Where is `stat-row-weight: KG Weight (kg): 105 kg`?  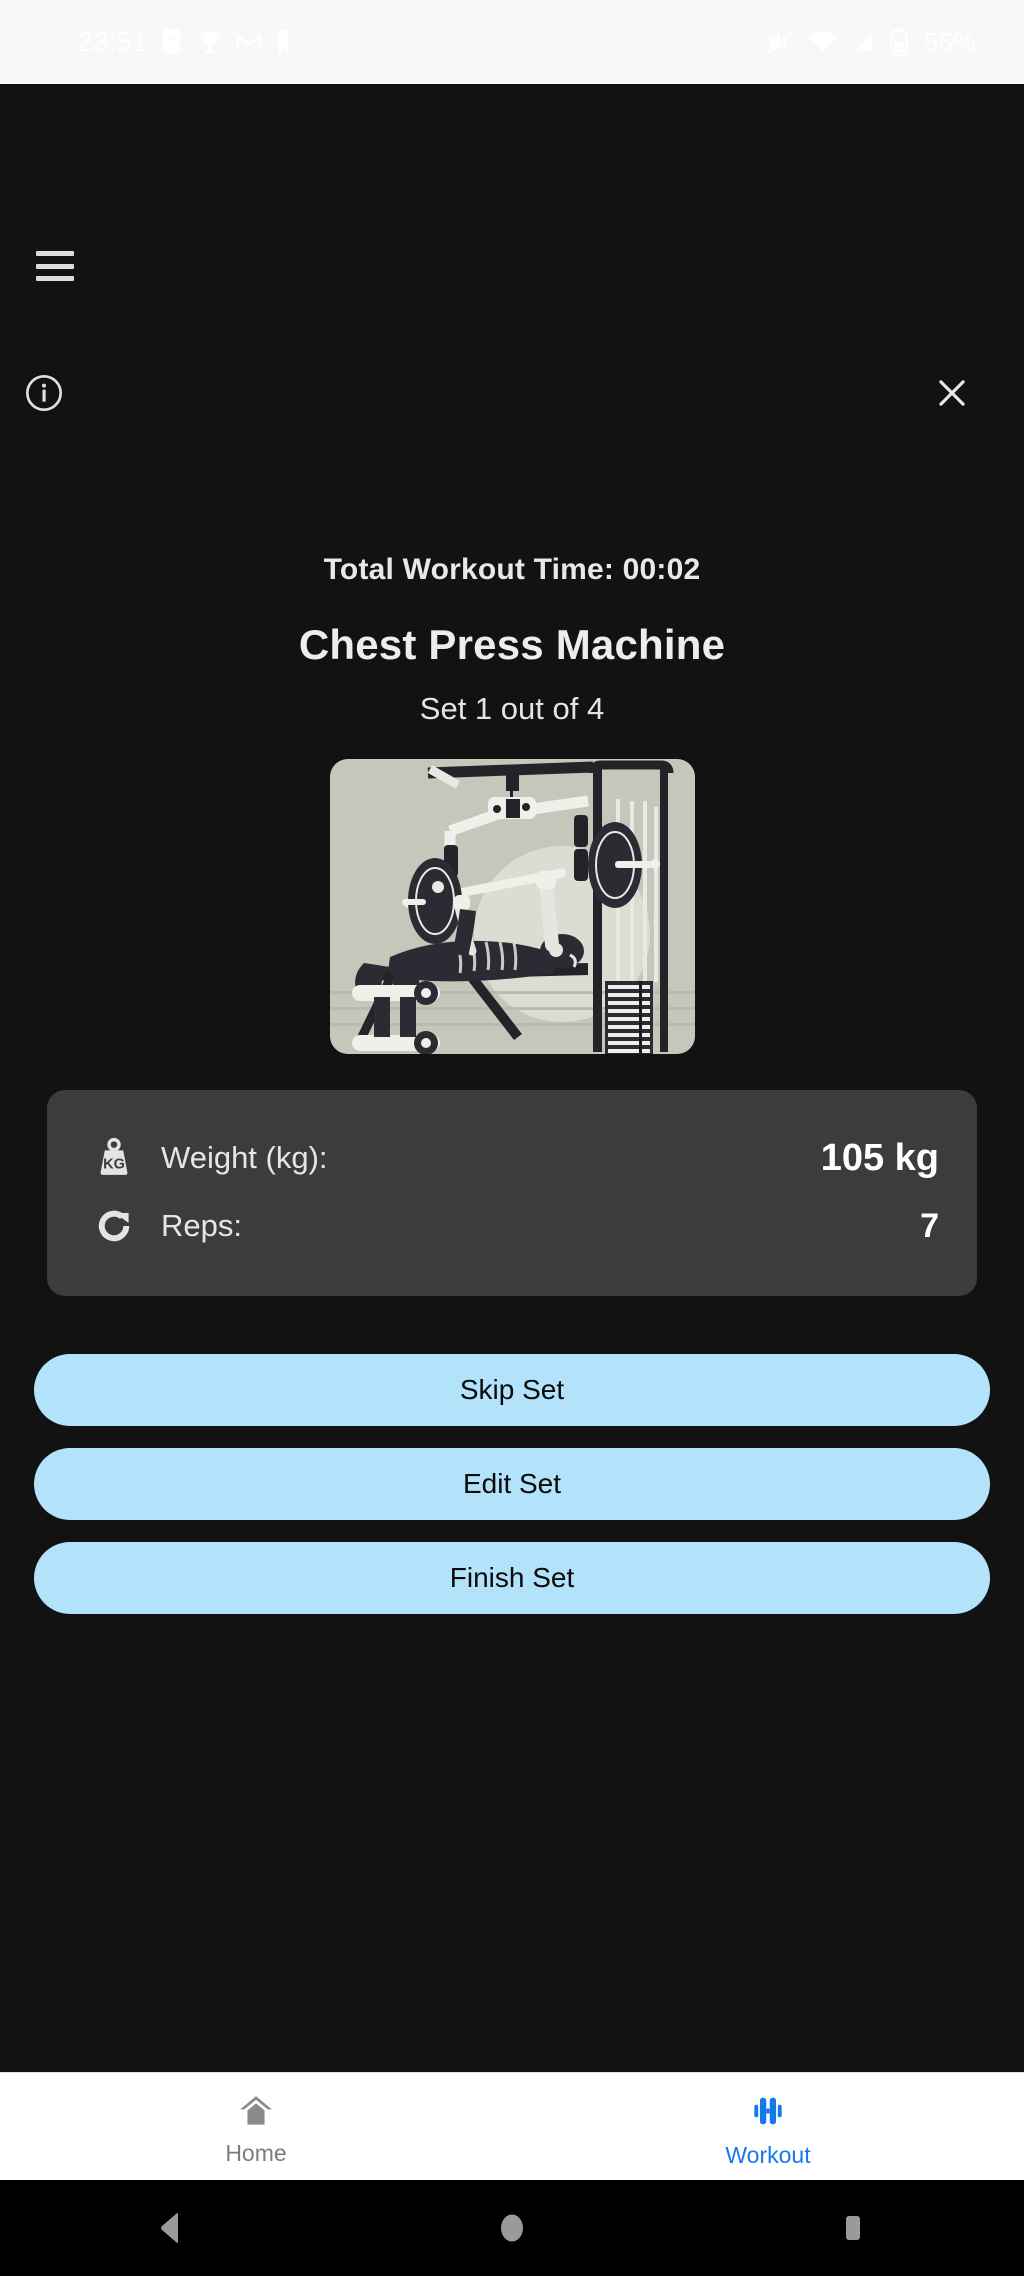 stat-row-weight: KG Weight (kg): 105 kg is located at coordinates (513, 1158).